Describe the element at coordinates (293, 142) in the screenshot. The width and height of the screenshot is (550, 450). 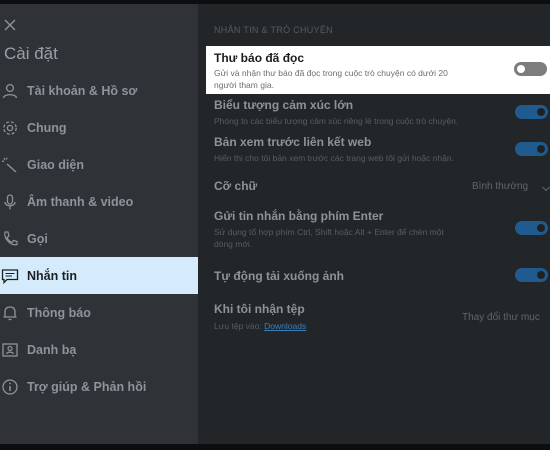
I see `link-preview-title: Bản xem trước liên kết web` at that location.